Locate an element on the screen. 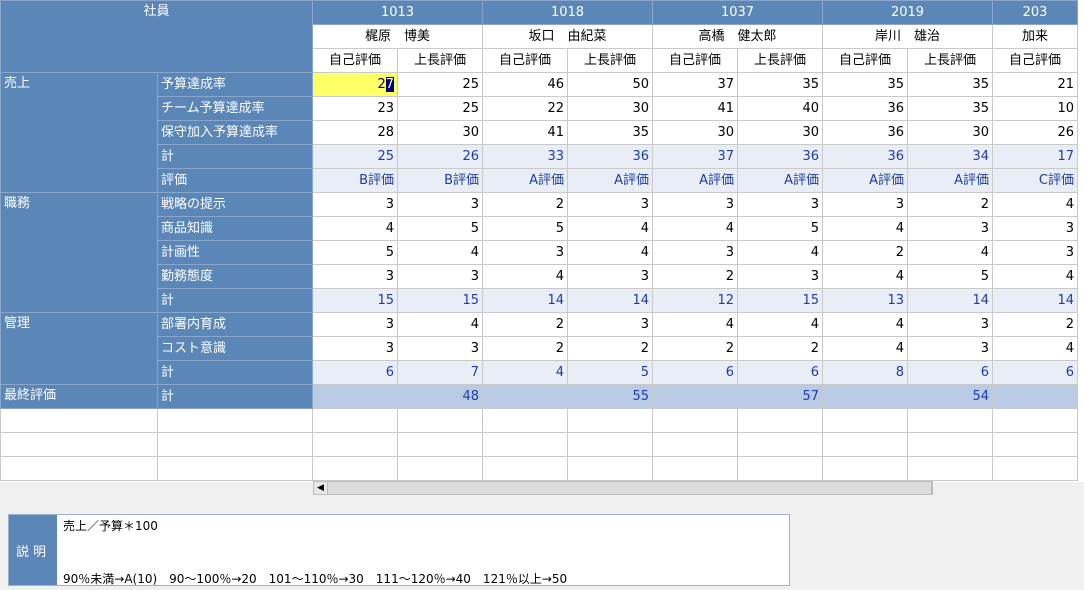  score-cell: 7 is located at coordinates (440, 372).